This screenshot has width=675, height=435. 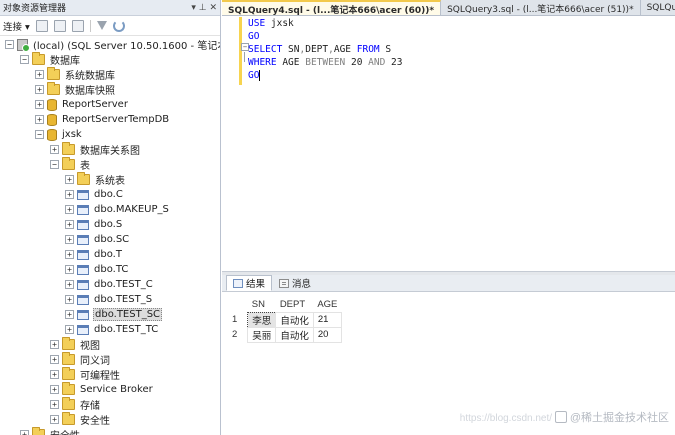 I want to click on column-header: SN, so click(x=262, y=304).